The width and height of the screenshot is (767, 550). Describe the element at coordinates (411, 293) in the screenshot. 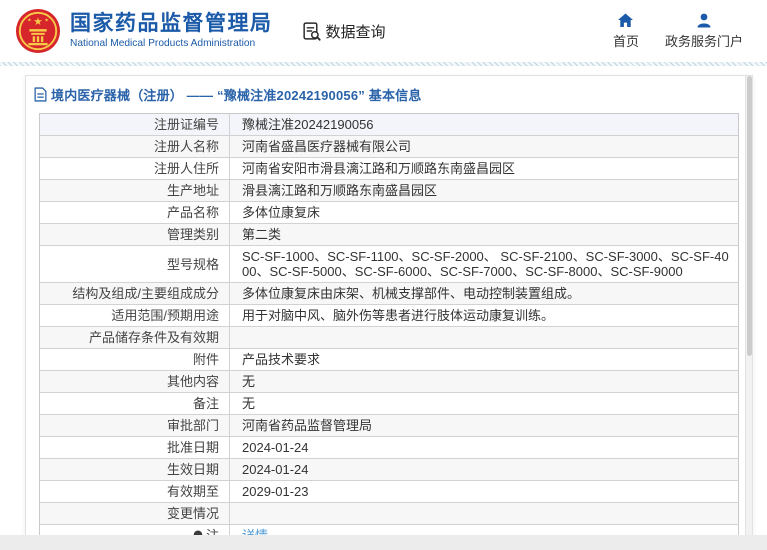

I see `row-value: 多体位康复床由床架、机械支撑部件、电动控制装置组成。` at that location.